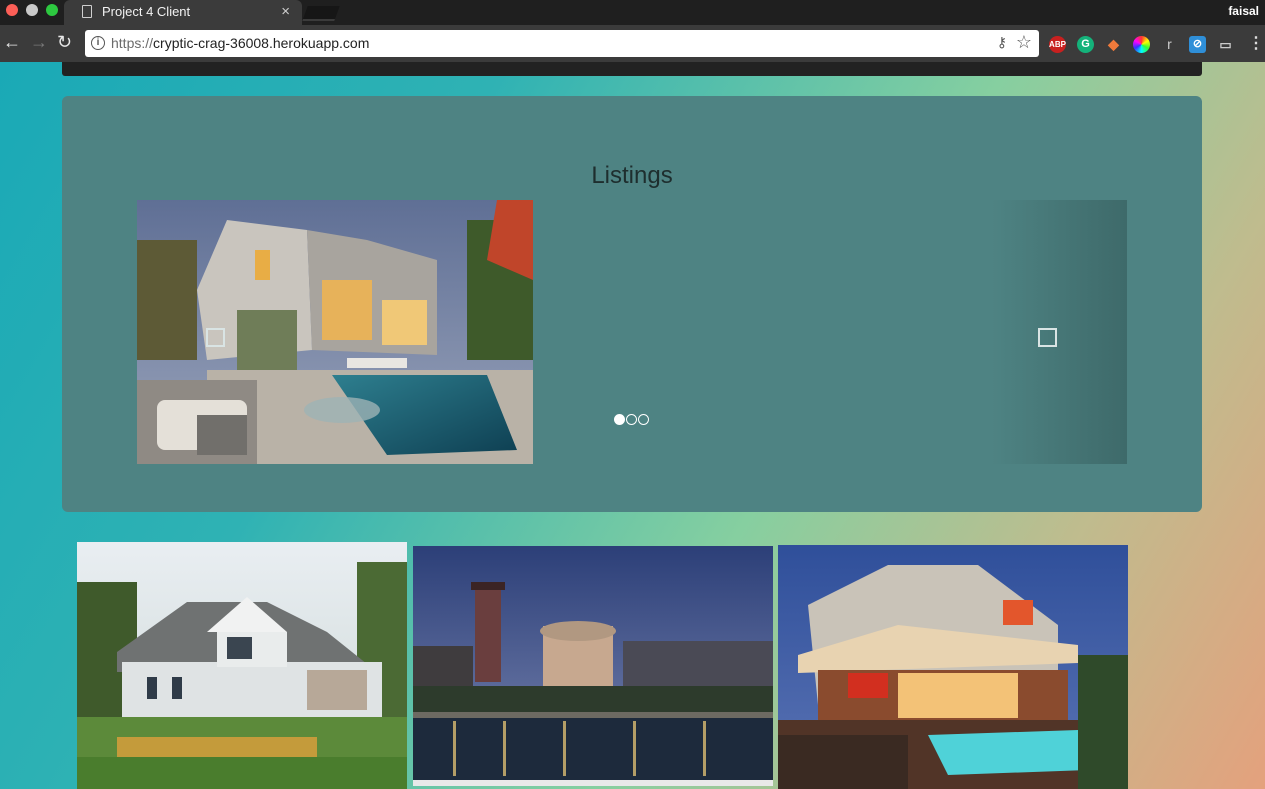  Describe the element at coordinates (1256, 43) in the screenshot. I see `browser-menu-icon: ⋮` at that location.